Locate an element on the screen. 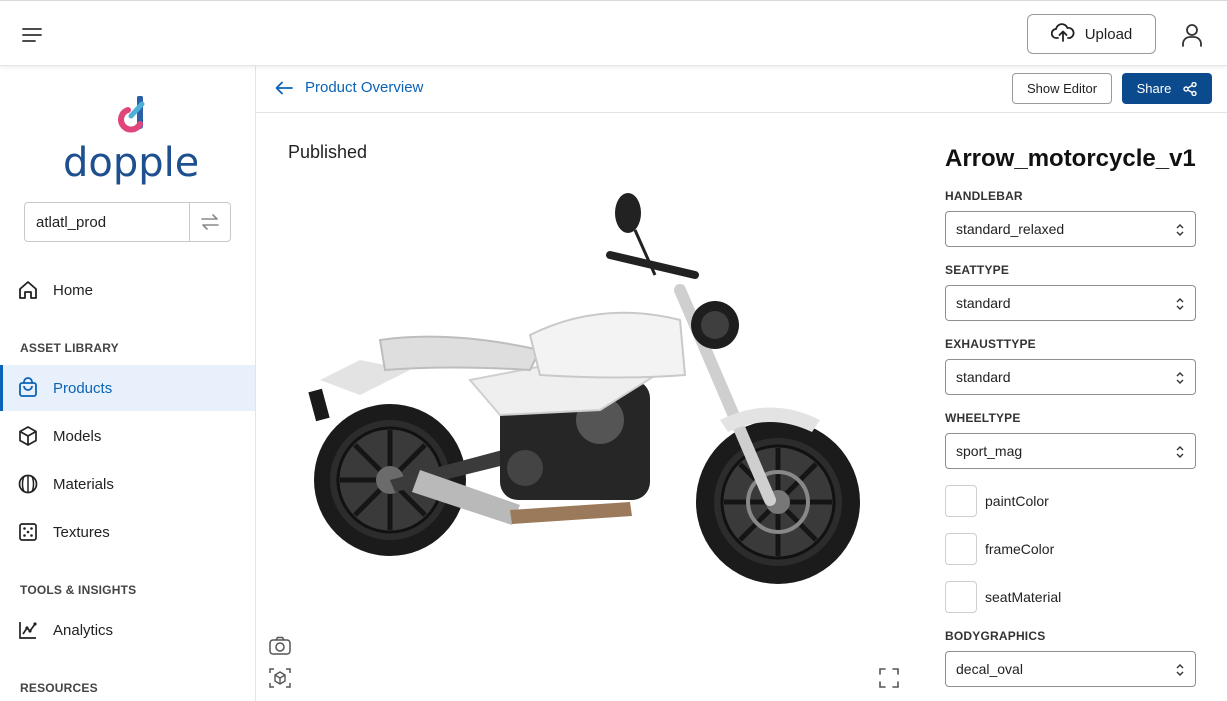 This screenshot has width=1227, height=701. swatch-label: paintColor is located at coordinates (1017, 501).